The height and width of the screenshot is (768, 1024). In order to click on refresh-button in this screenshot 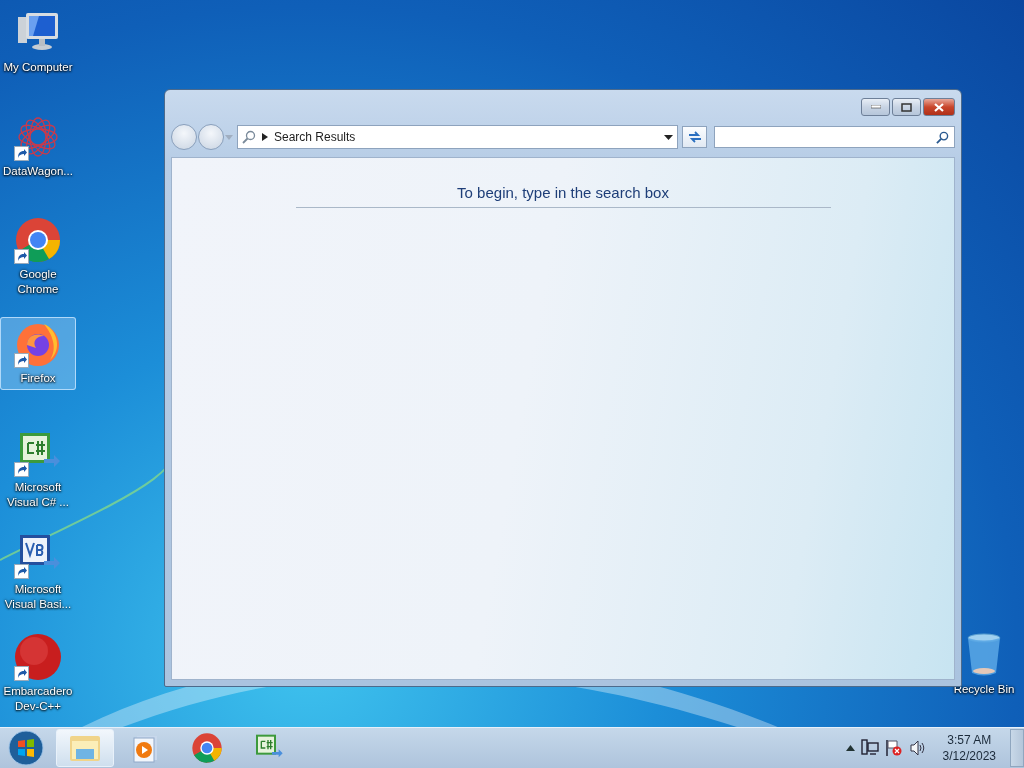, I will do `click(694, 137)`.